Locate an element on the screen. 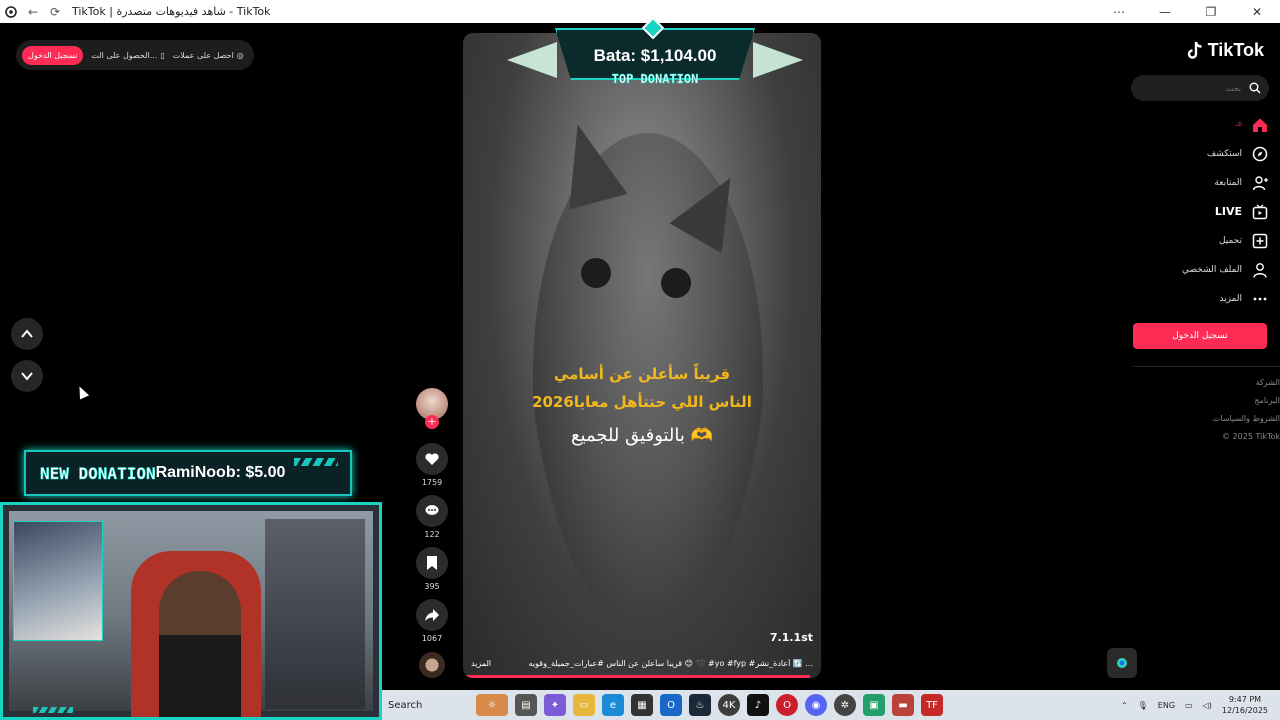 The image size is (1280, 720). cat-eye is located at coordinates (676, 283).